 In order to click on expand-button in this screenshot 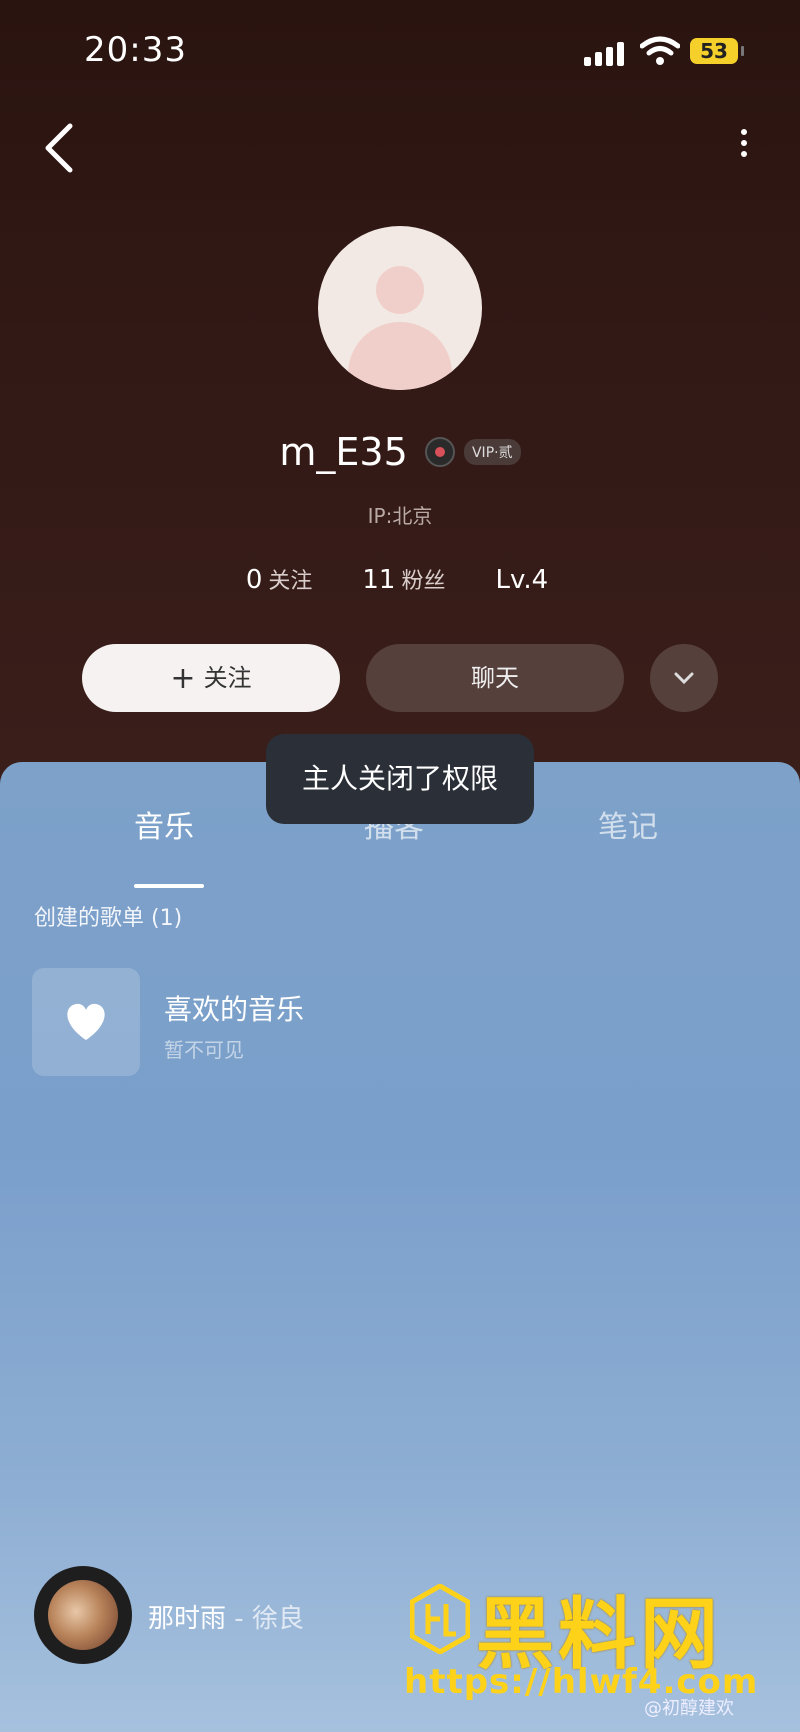, I will do `click(684, 678)`.